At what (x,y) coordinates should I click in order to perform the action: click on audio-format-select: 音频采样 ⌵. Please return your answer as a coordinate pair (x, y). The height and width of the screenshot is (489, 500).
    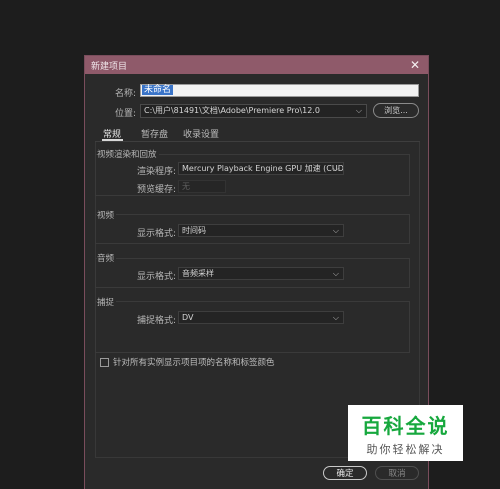
    Looking at the image, I should click on (261, 273).